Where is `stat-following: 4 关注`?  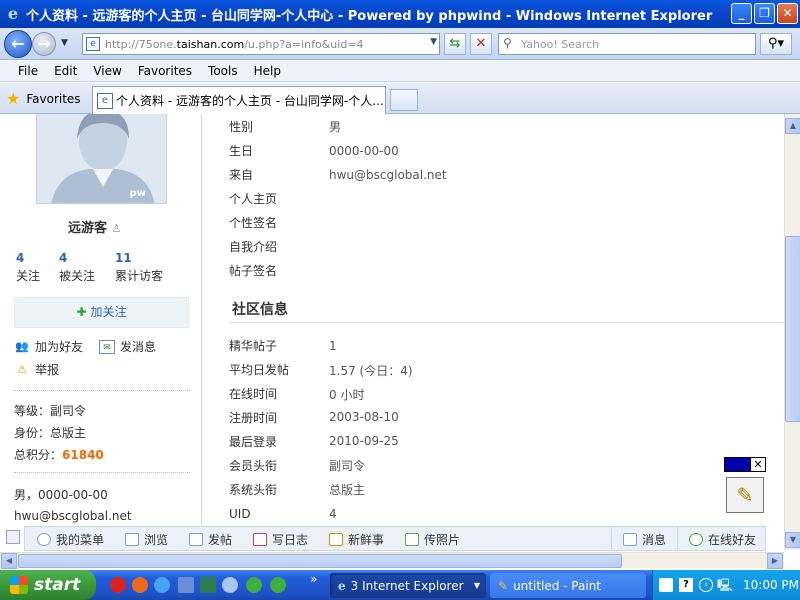 stat-following: 4 关注 is located at coordinates (28, 267).